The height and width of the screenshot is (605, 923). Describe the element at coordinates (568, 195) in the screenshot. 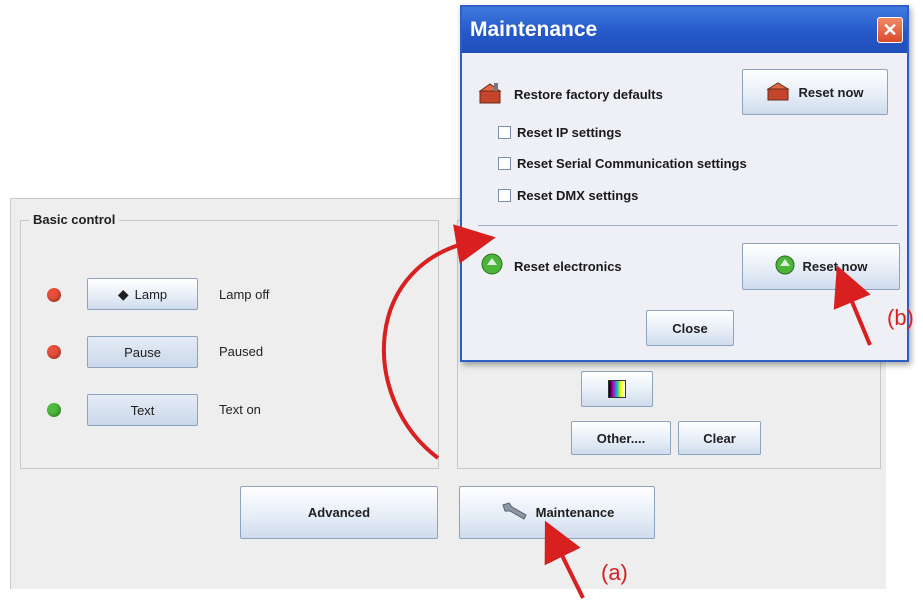

I see `reset-dmx-checkbox-row: Reset DMX settings` at that location.